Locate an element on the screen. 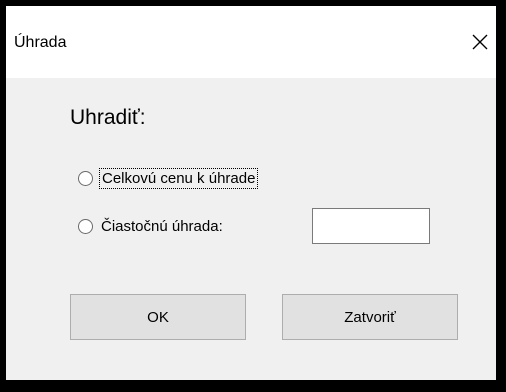 The image size is (506, 392). radio-button-full is located at coordinates (85, 178).